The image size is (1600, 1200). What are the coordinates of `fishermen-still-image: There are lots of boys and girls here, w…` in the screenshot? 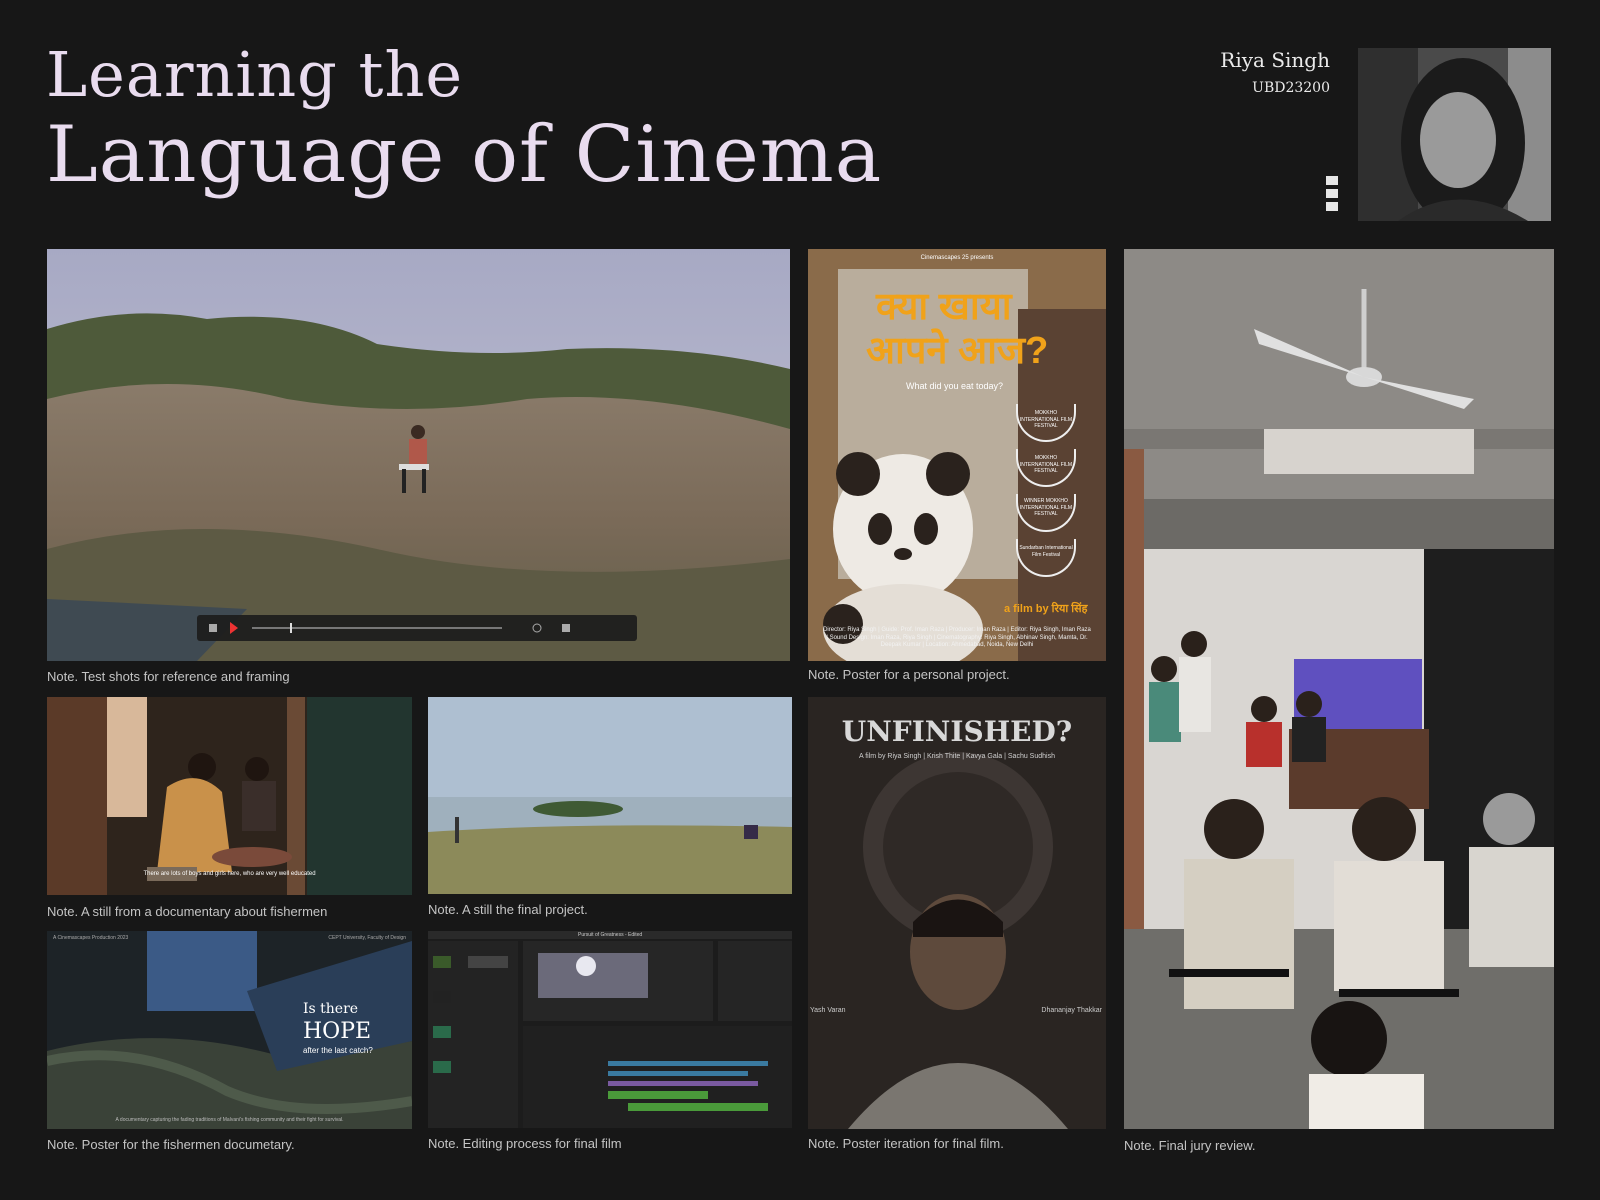 It's located at (229, 796).